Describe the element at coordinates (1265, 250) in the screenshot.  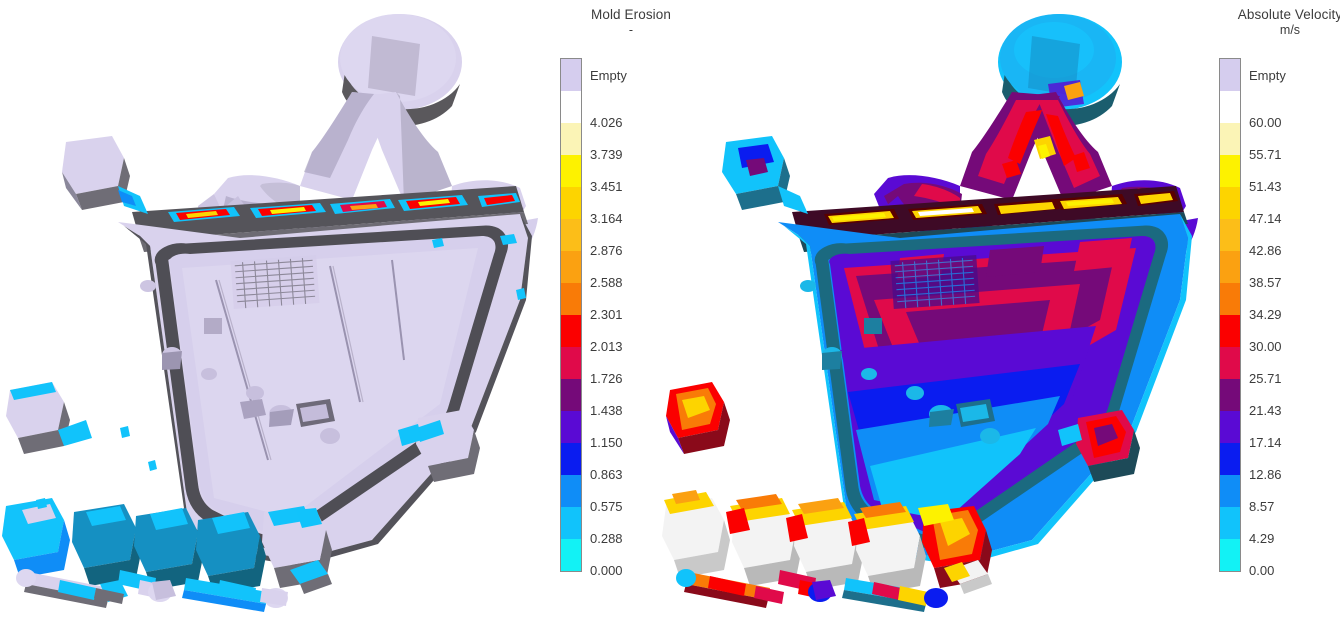
I see `tick-label: 42.86` at that location.